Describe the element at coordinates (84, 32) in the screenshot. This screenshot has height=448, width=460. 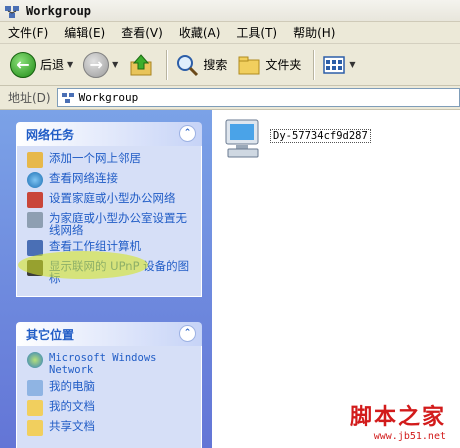
I see `menu-edit: 编辑(E)` at that location.